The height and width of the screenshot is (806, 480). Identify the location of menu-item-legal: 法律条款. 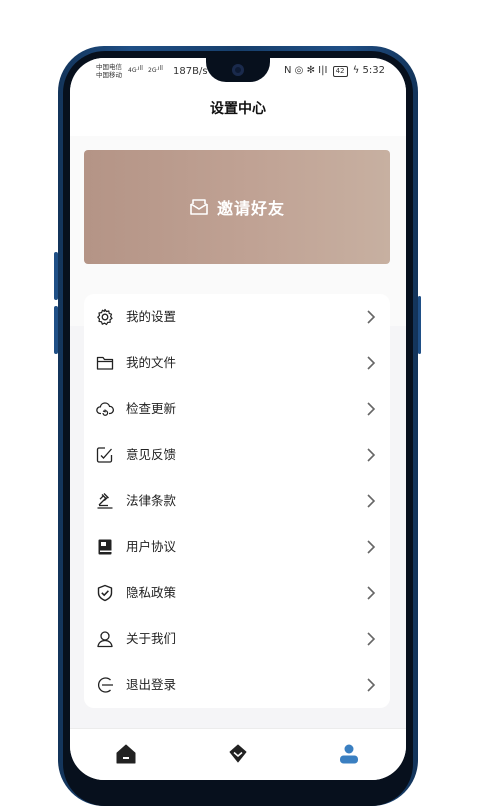
(237, 501).